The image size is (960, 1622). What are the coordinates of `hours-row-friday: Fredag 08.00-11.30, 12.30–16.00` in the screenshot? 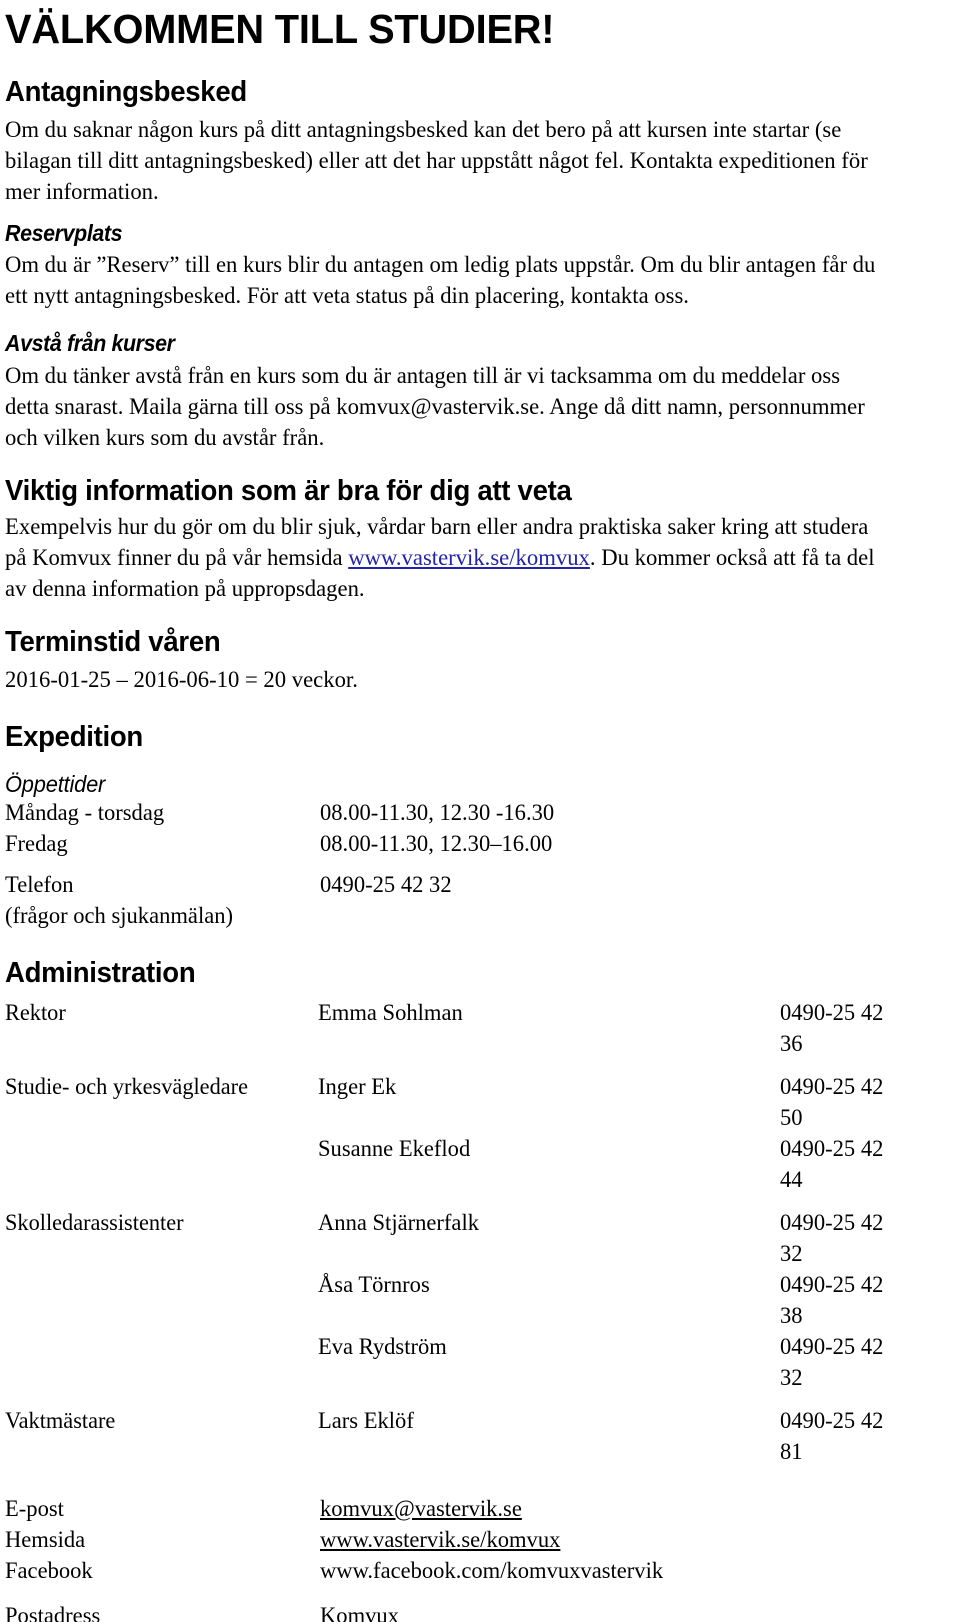 It's located at (460, 844).